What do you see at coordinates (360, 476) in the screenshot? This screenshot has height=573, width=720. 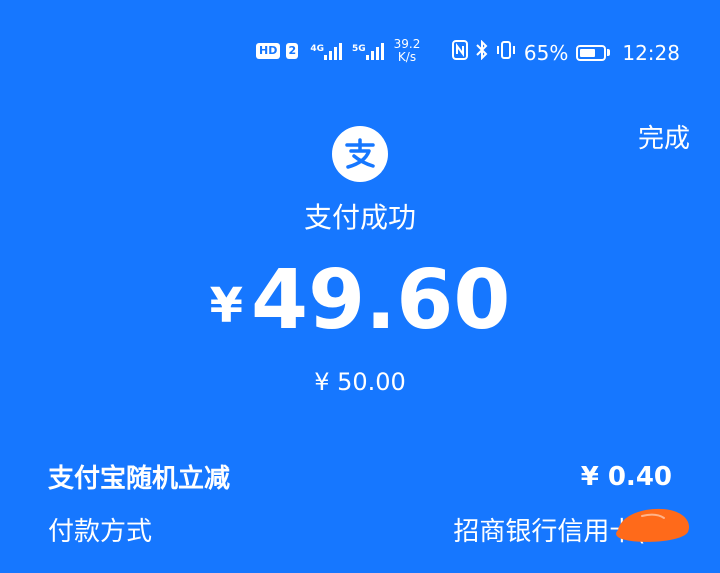 I see `discount-row: 支付宝随机立减 ¥ 0.40` at bounding box center [360, 476].